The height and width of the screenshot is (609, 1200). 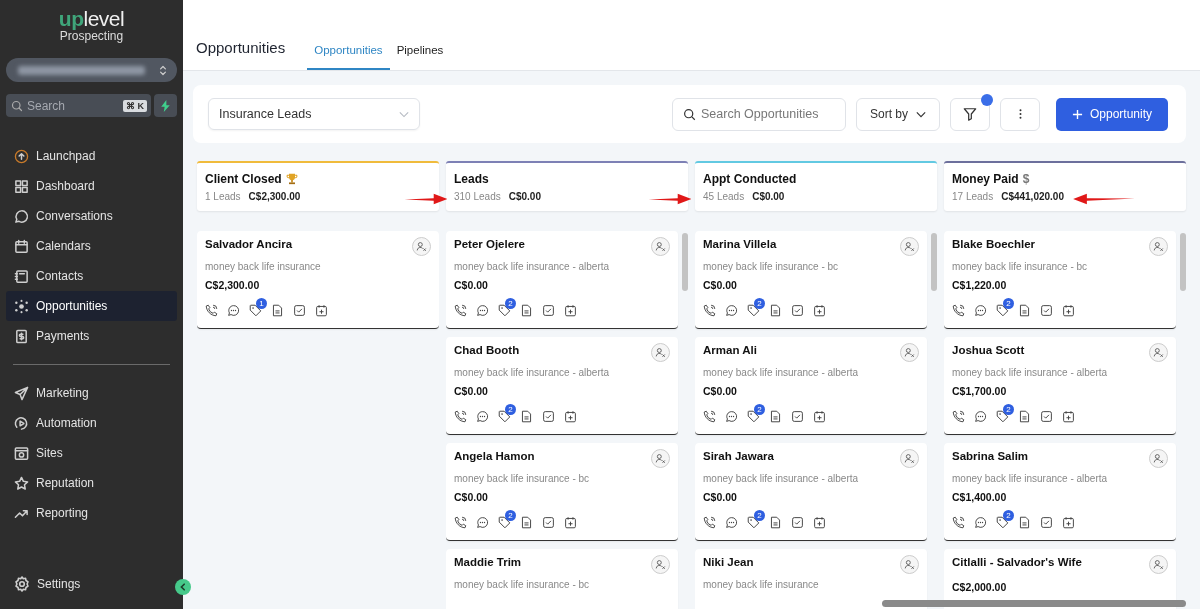 I want to click on opportunity-card: Niki Jean money back life insurance, so click(x=811, y=579).